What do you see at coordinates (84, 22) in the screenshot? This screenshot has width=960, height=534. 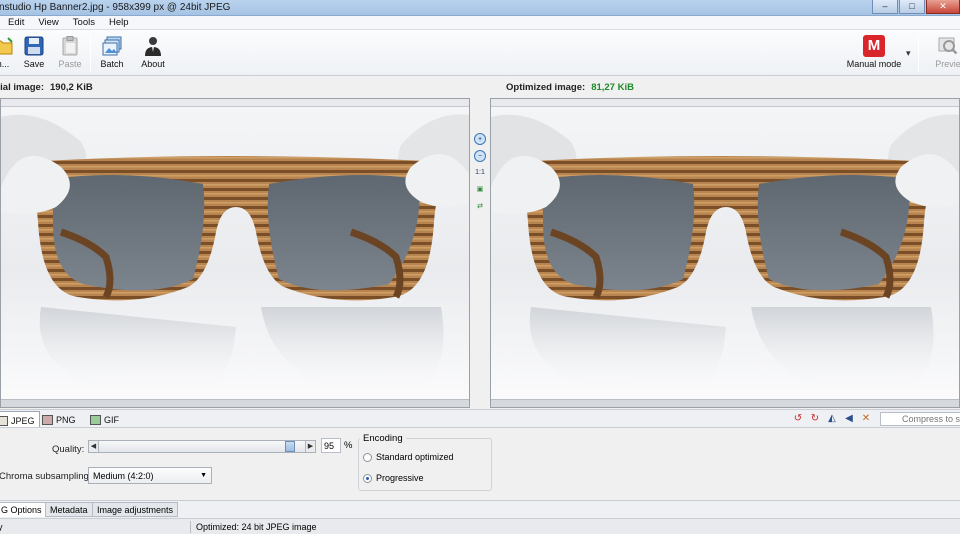 I see `menu-tools: Tools` at bounding box center [84, 22].